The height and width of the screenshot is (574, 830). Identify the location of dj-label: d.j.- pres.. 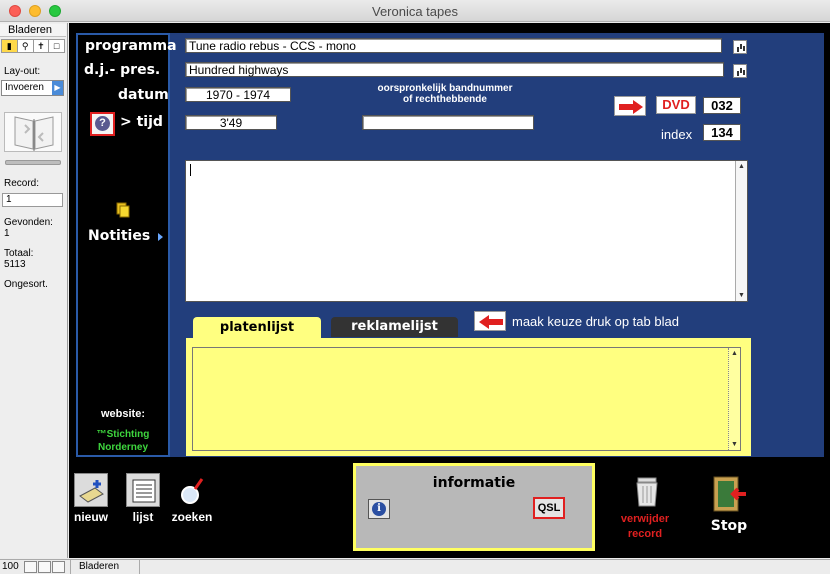
(122, 70).